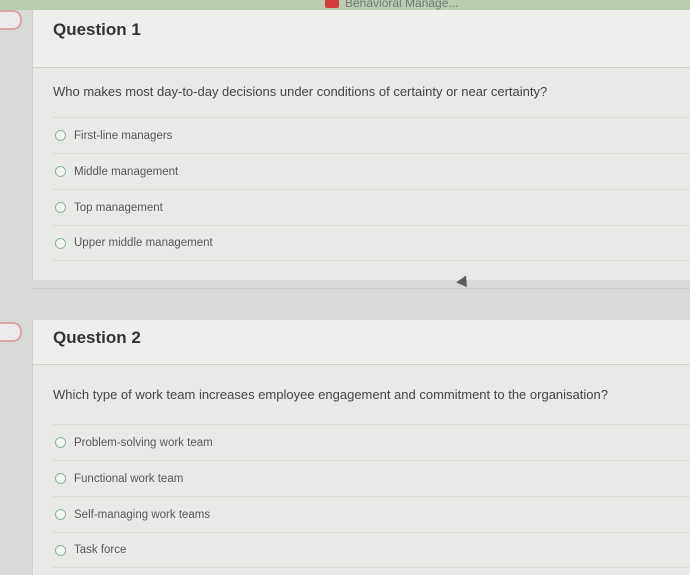 The image size is (690, 575). What do you see at coordinates (100, 550) in the screenshot?
I see `option-label: Task force` at bounding box center [100, 550].